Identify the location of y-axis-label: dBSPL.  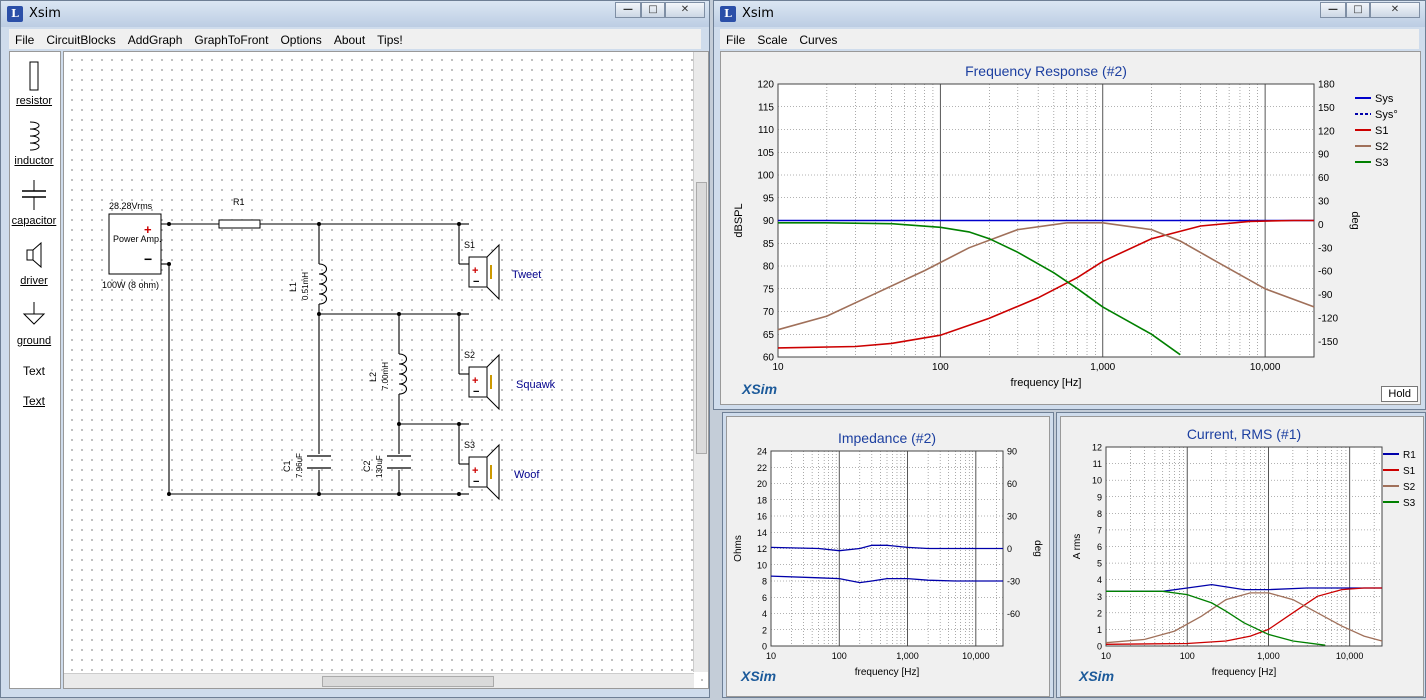
(739, 220).